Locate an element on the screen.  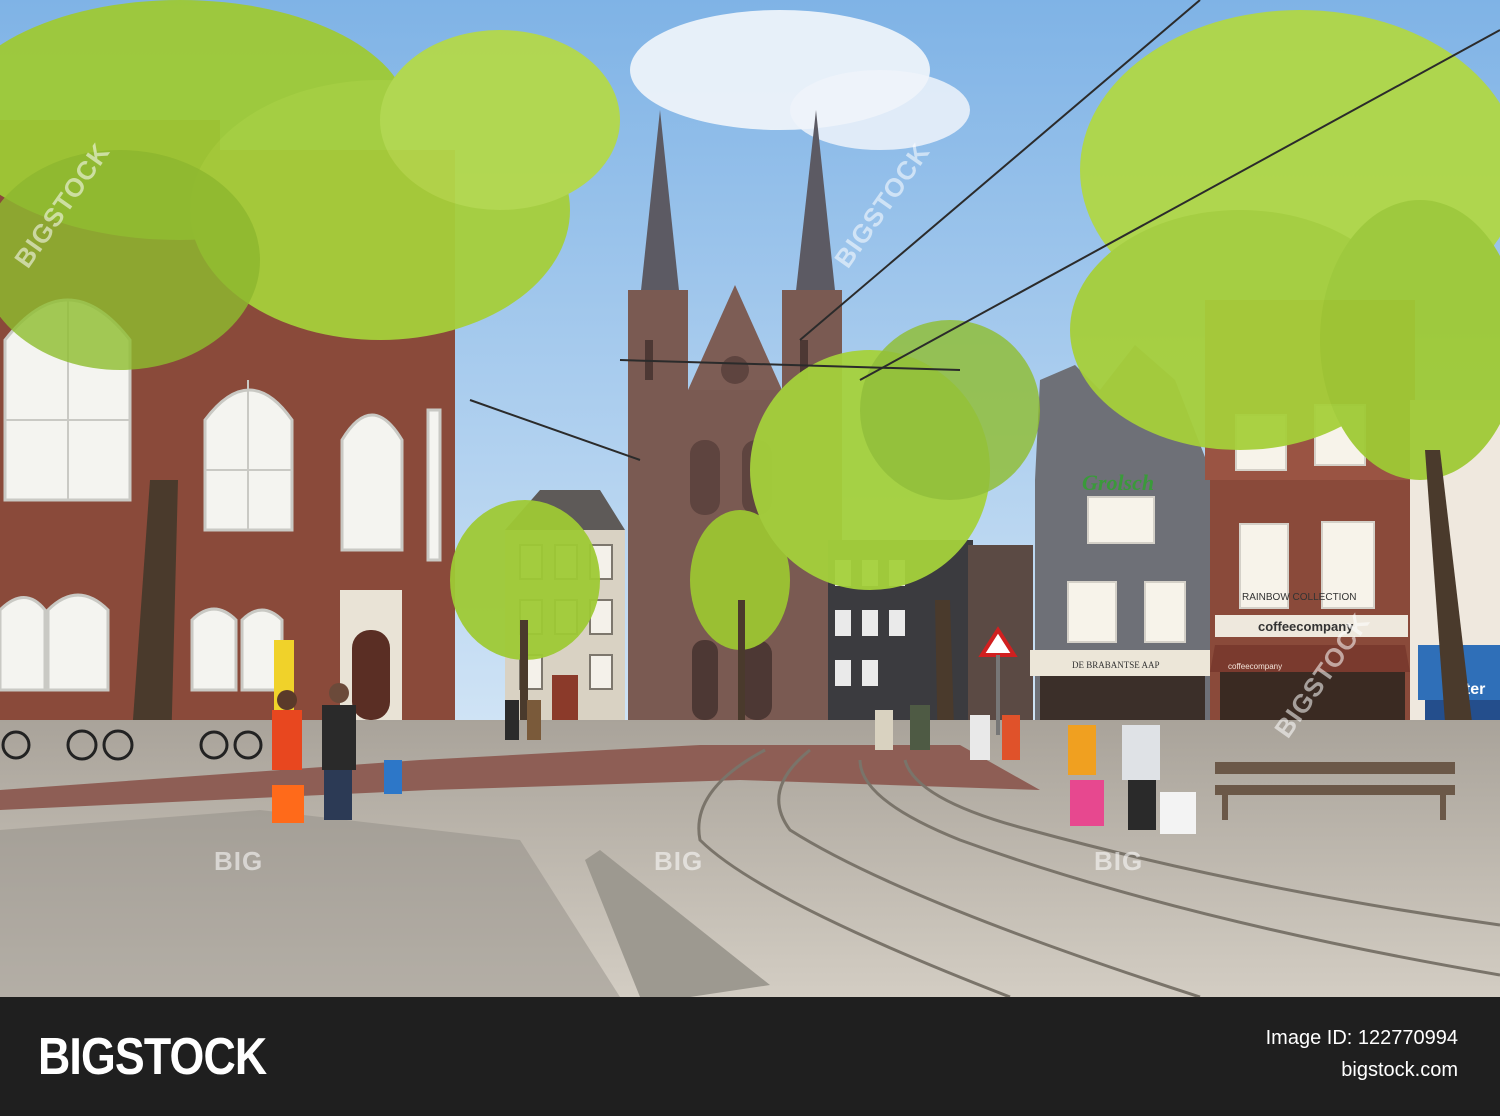
brabantse-aap-sign: DE BRABANTSE AAP is located at coordinates (1116, 665).